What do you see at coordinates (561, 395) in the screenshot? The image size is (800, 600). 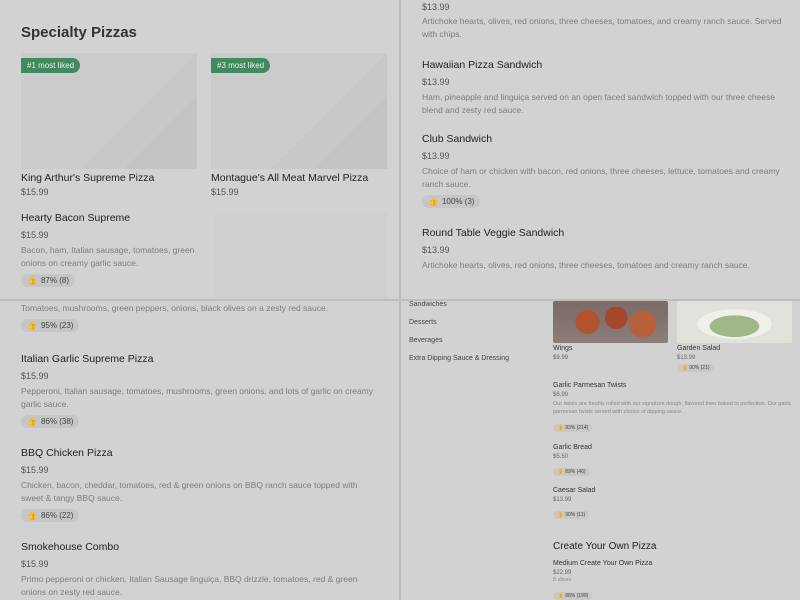 I see `item-price: $6.99` at bounding box center [561, 395].